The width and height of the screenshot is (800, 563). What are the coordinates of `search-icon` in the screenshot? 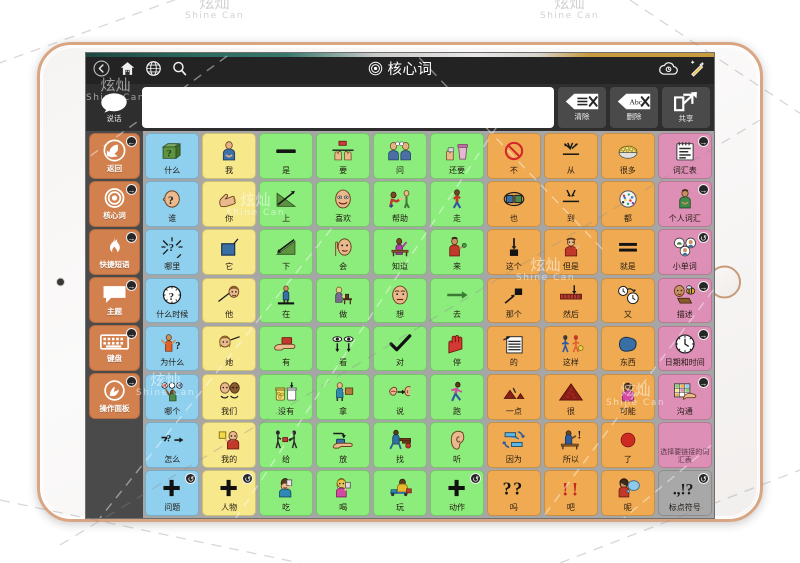 It's located at (179, 68).